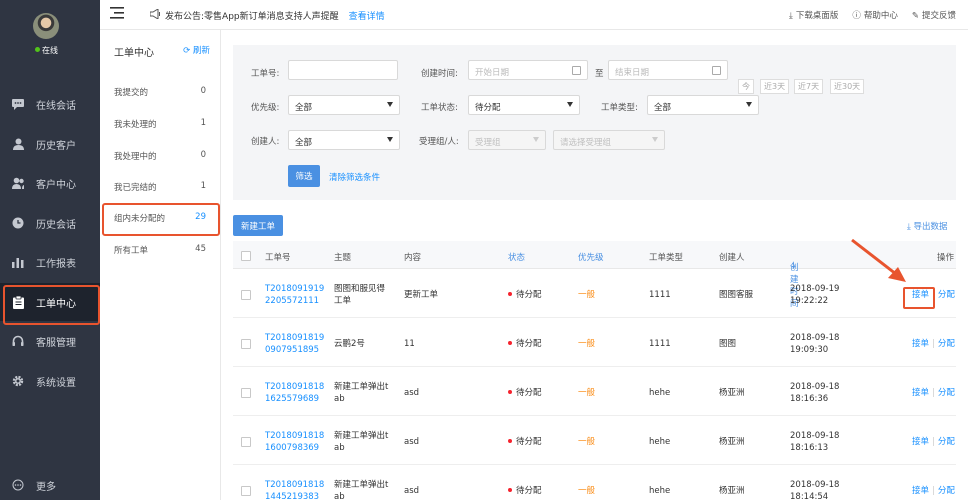 Image resolution: width=968 pixels, height=500 pixels. What do you see at coordinates (524, 105) in the screenshot?
I see `status-select: 待分配` at bounding box center [524, 105].